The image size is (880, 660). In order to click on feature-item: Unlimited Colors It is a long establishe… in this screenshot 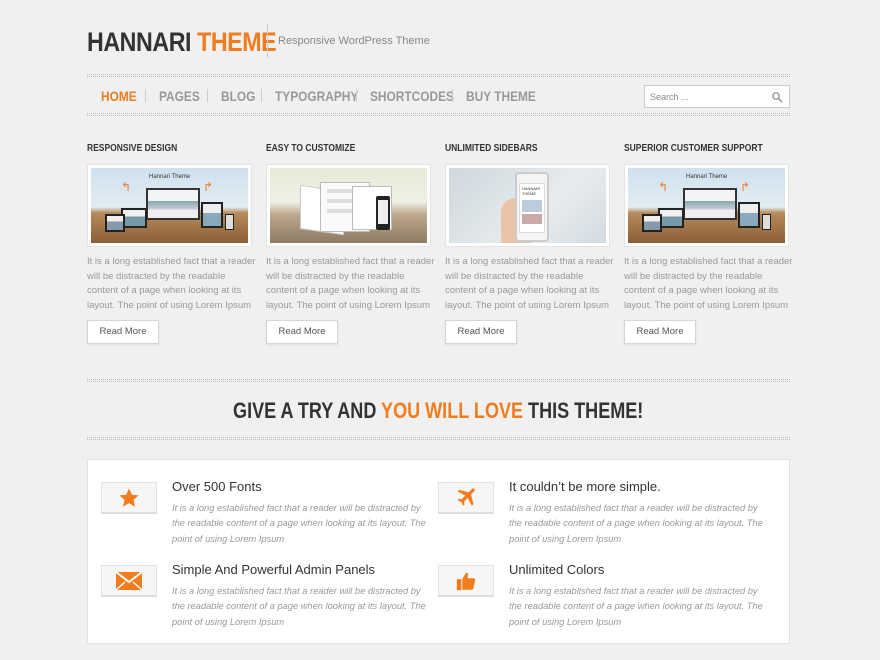, I will do `click(603, 601)`.